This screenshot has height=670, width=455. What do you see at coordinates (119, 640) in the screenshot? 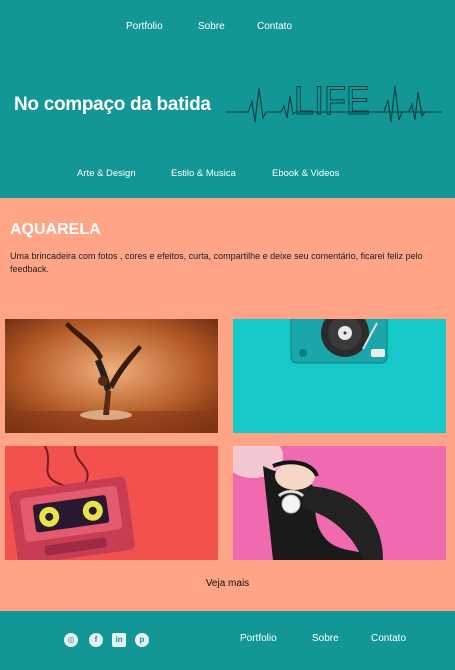
I see `linkedin-icon: in` at bounding box center [119, 640].